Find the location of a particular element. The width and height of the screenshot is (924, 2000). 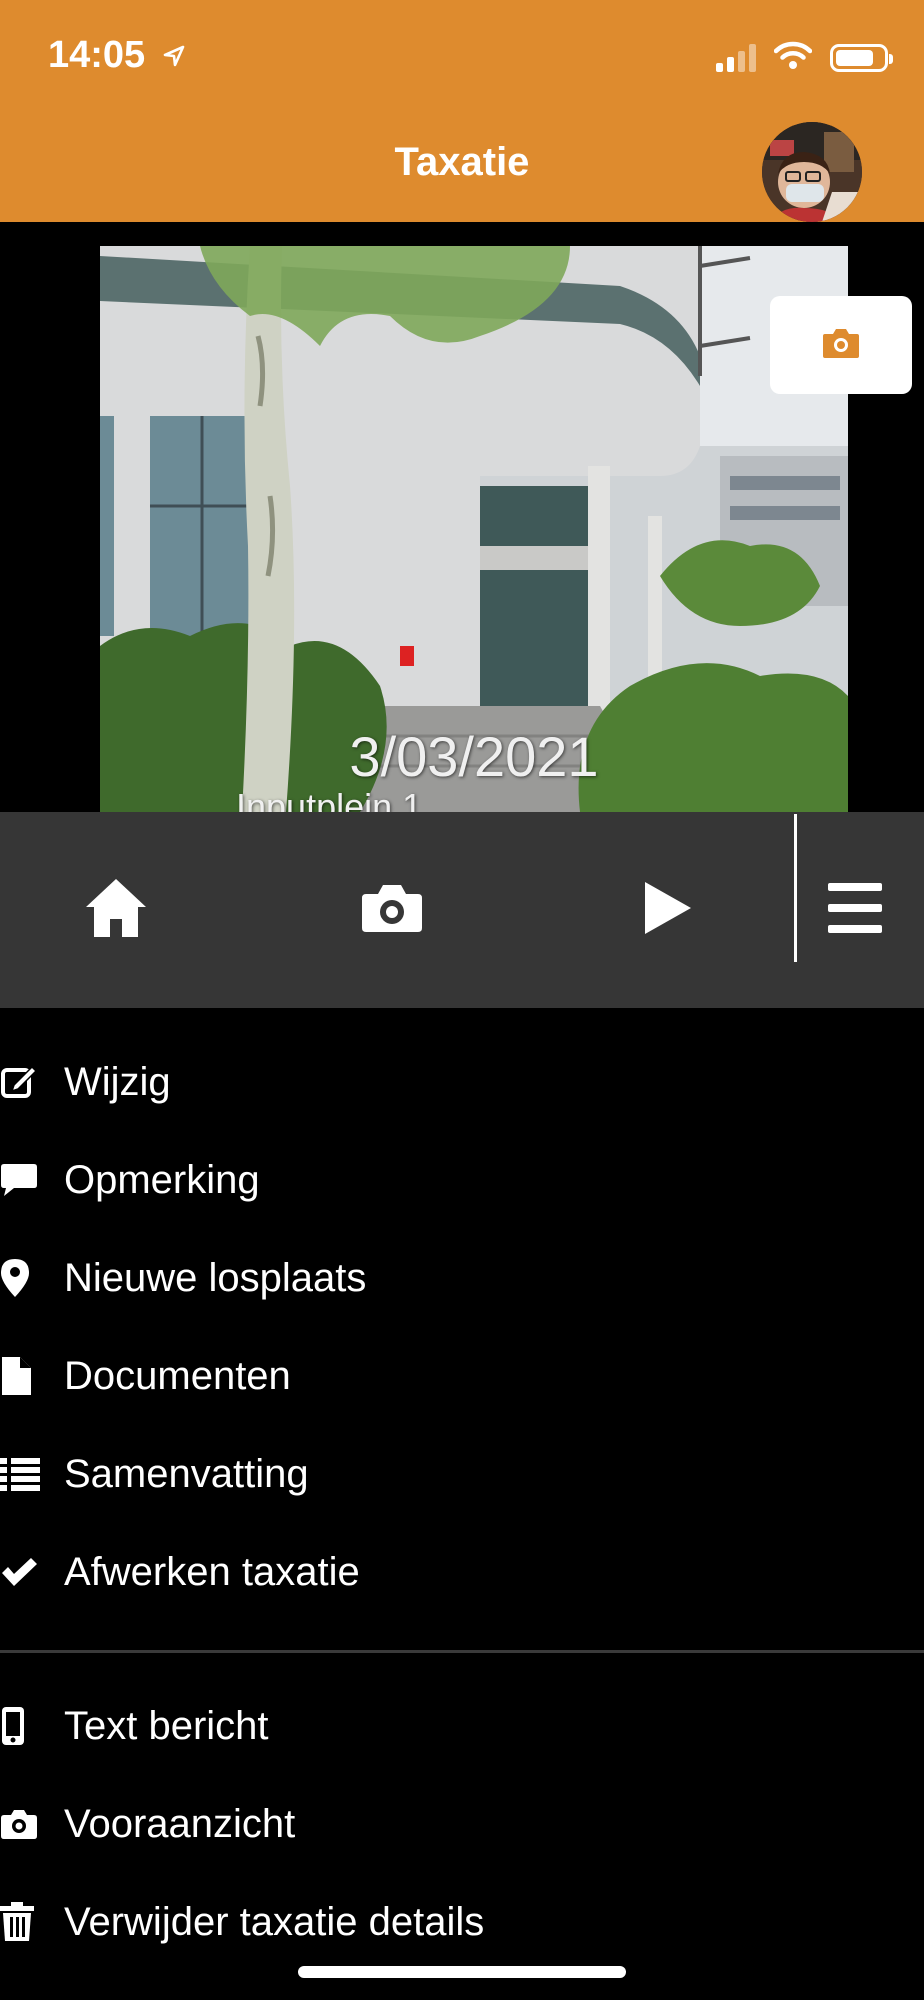

menu-item-opmerking: Opmerking is located at coordinates (130, 1180).